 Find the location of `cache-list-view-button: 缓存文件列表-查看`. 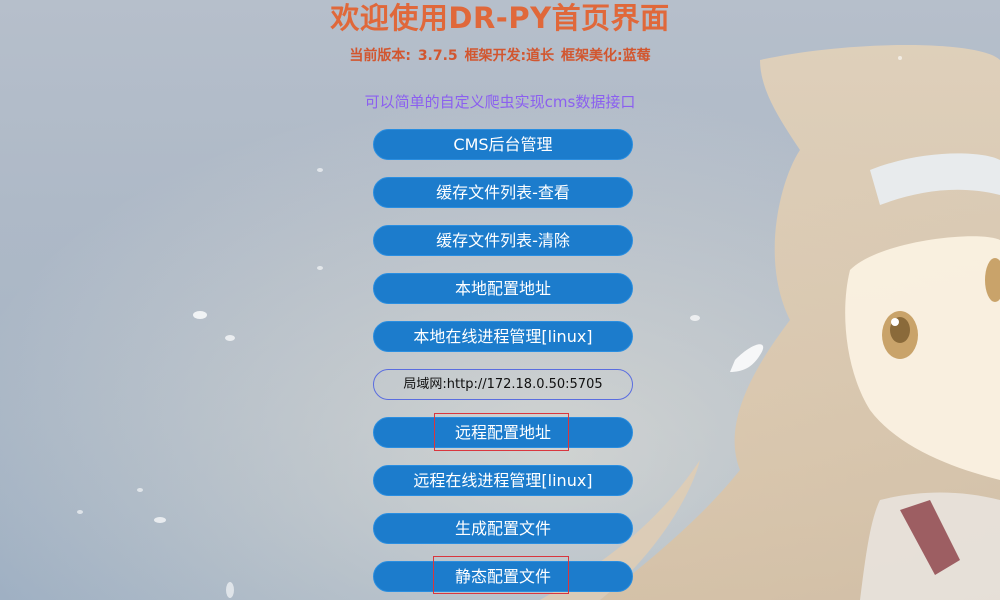

cache-list-view-button: 缓存文件列表-查看 is located at coordinates (503, 192).